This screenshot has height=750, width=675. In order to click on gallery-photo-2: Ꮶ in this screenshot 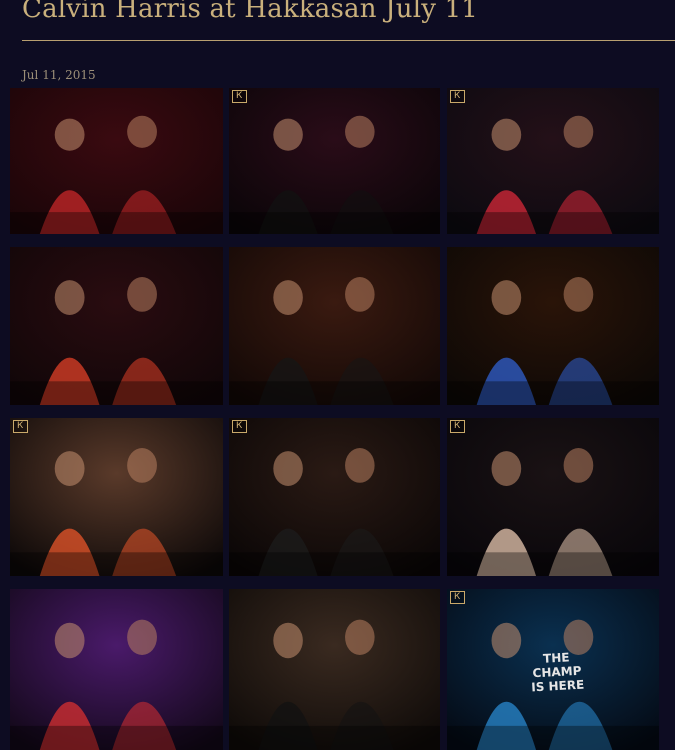, I will do `click(334, 161)`.